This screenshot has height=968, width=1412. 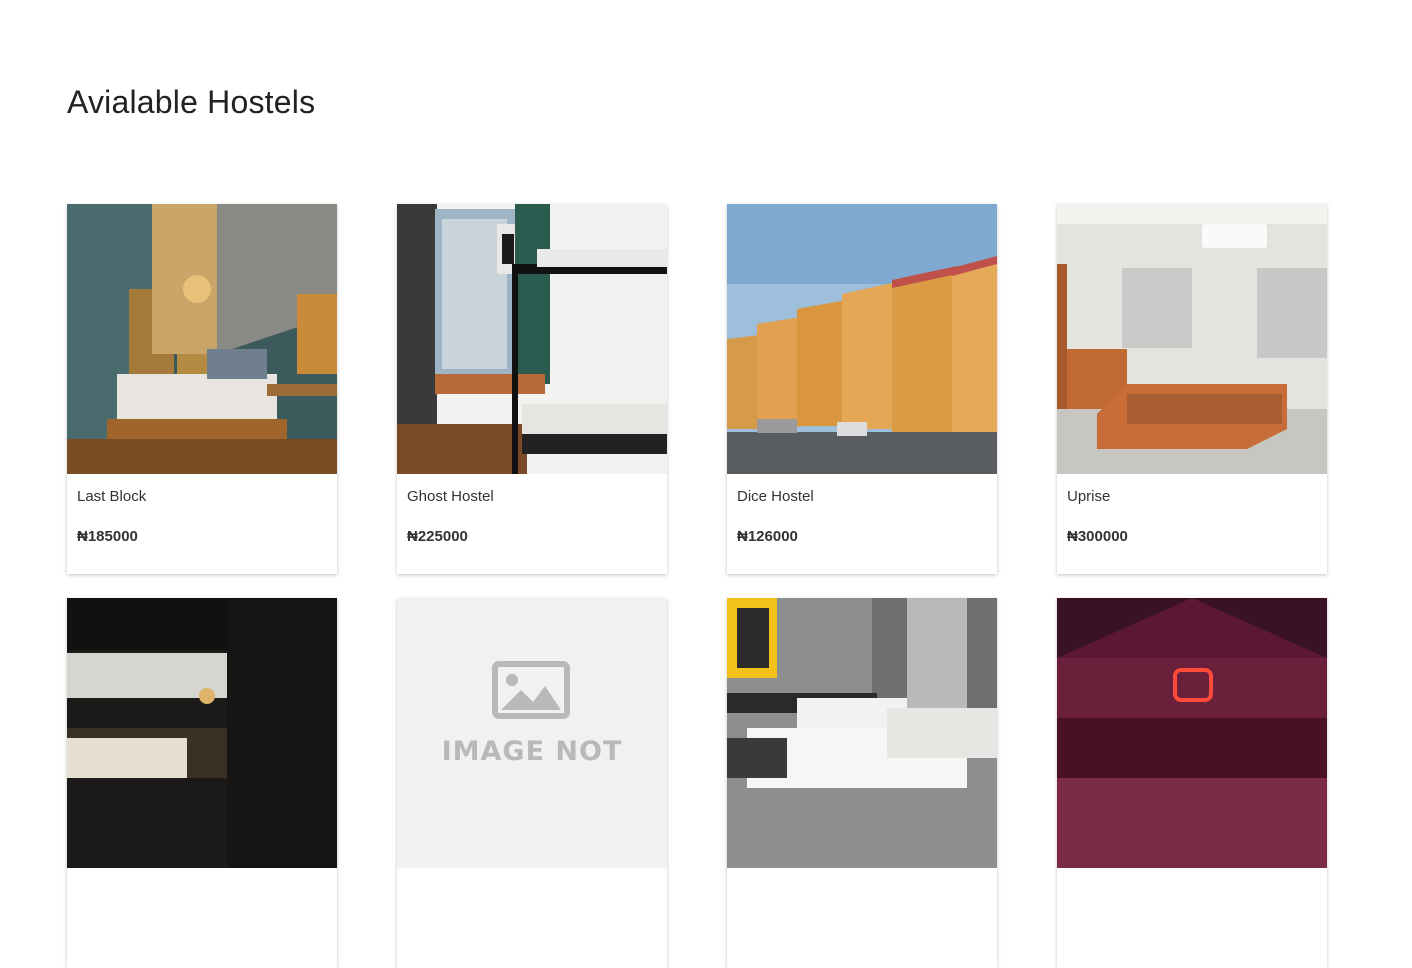 I want to click on hostel-image-placeholder: IMAGE NOT, so click(x=532, y=733).